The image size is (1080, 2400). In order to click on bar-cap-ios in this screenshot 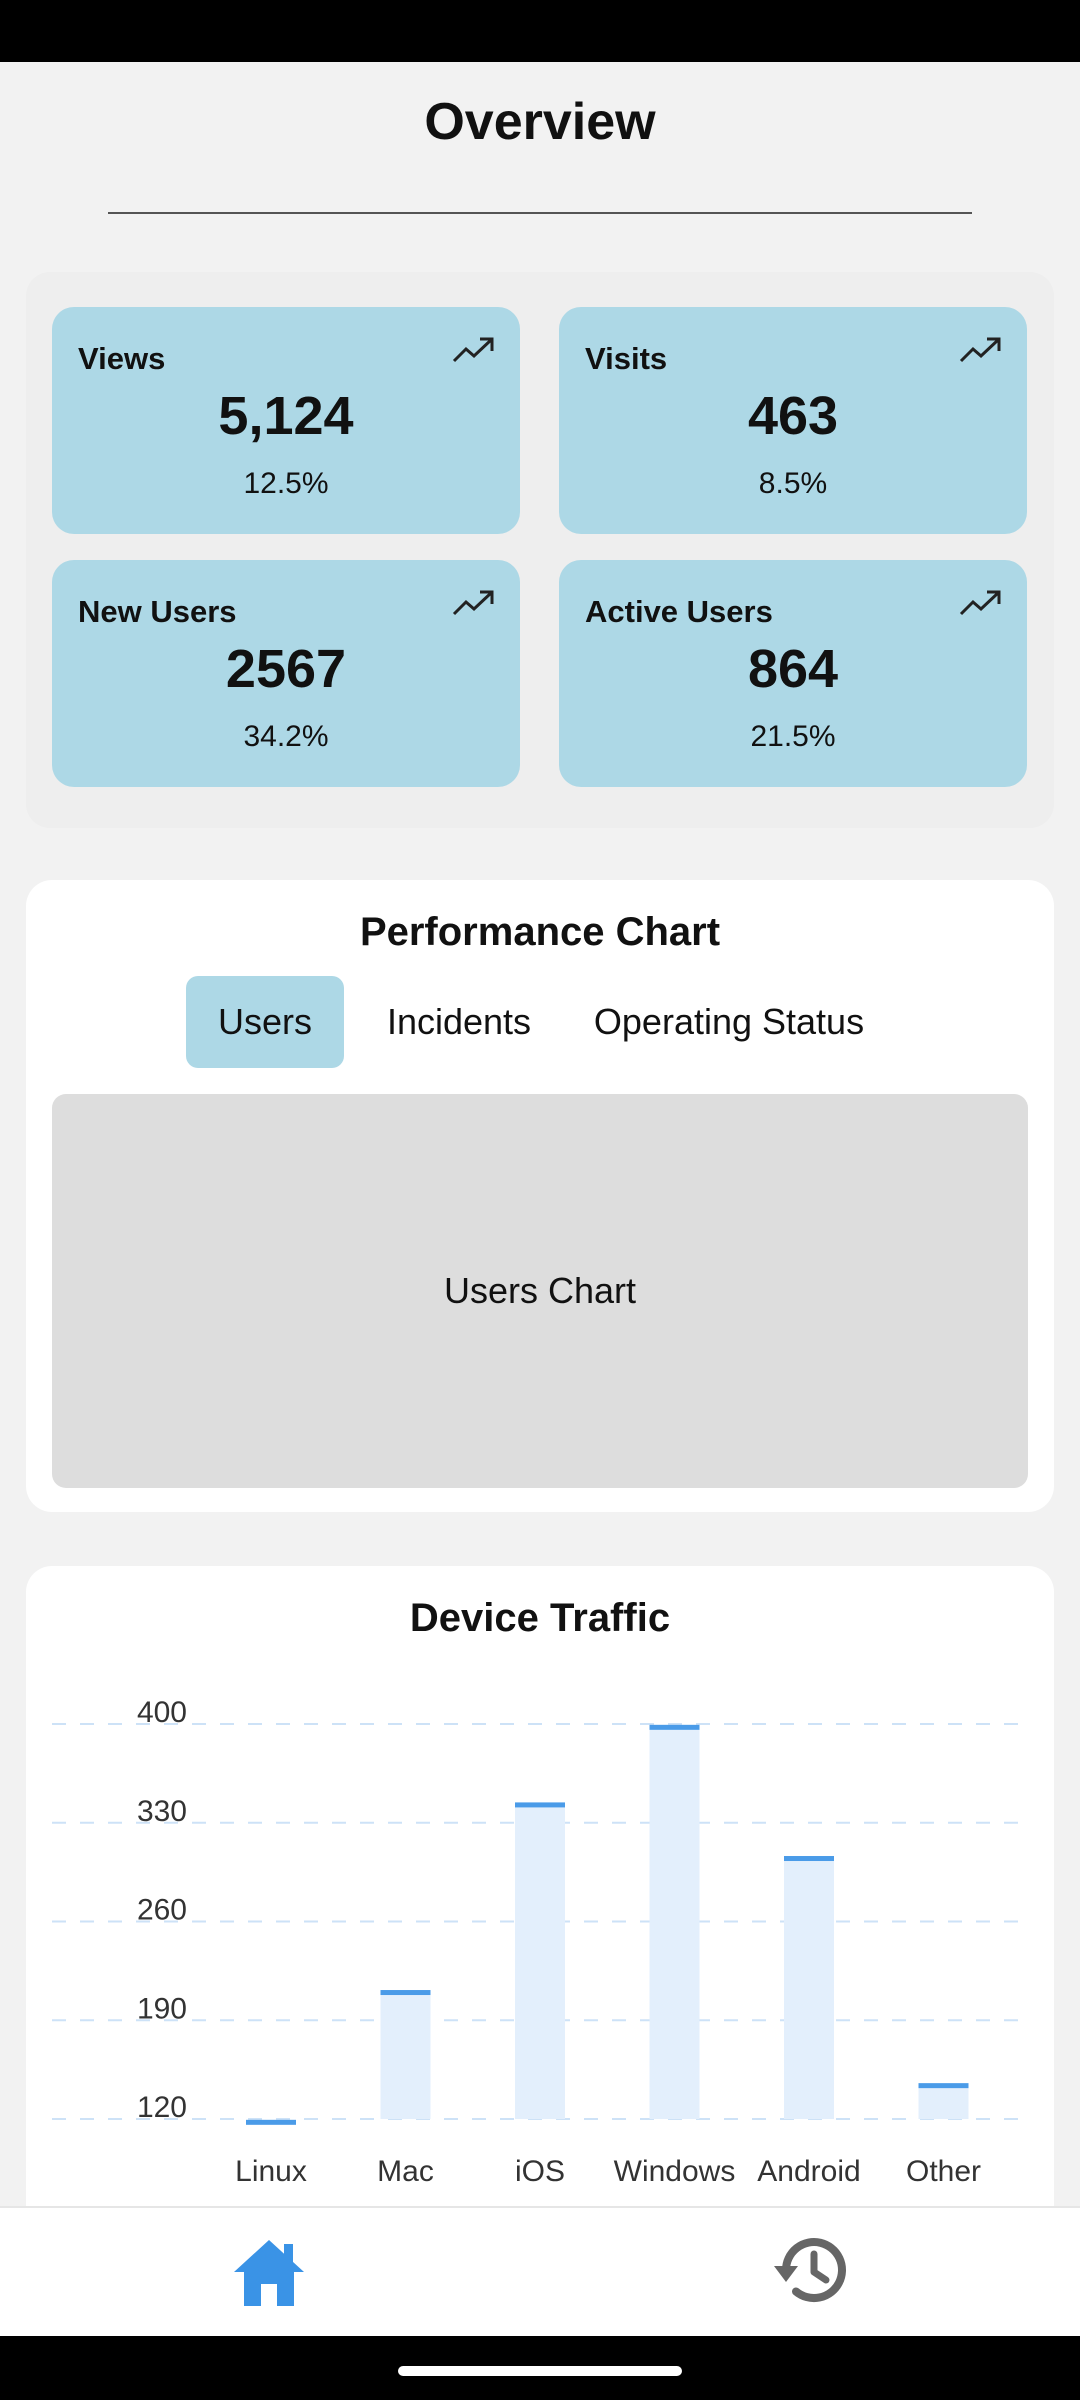, I will do `click(540, 1805)`.